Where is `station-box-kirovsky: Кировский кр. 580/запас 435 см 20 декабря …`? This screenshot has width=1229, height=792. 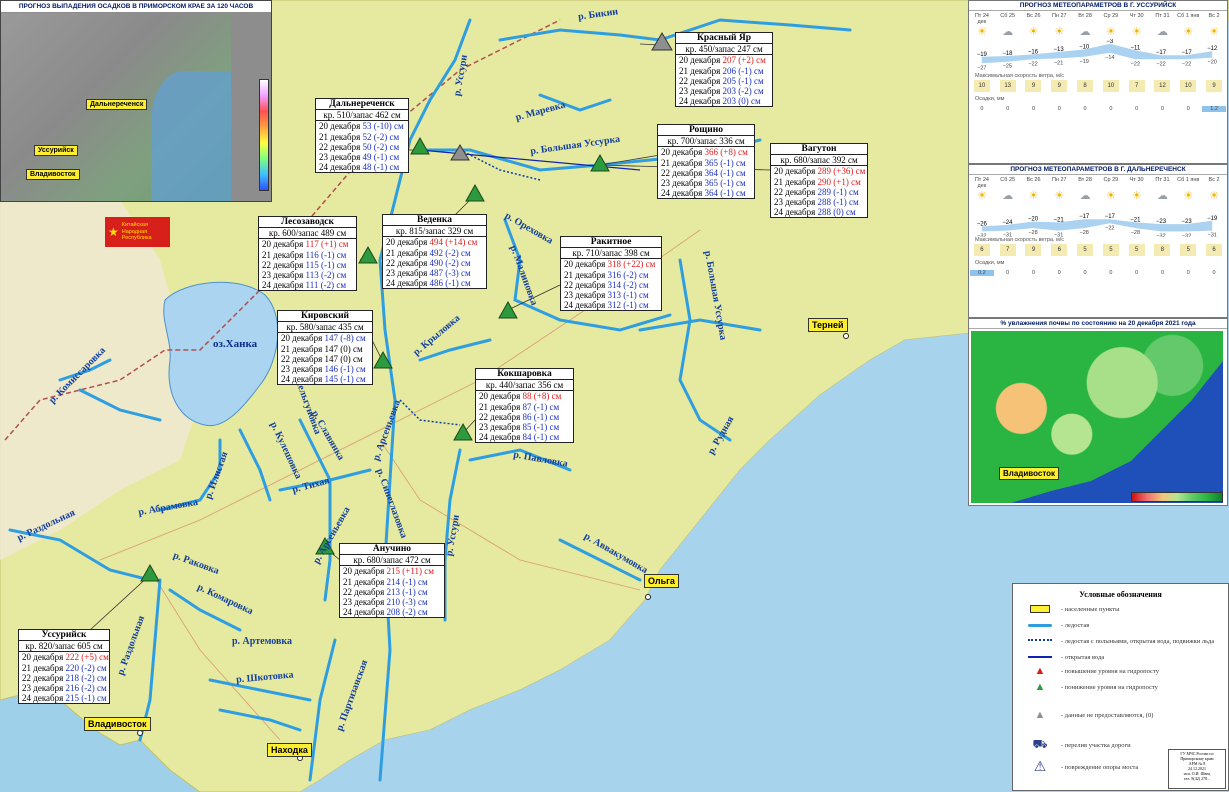
station-box-kirovsky: Кировский кр. 580/запас 435 см 20 декабря … is located at coordinates (325, 348).